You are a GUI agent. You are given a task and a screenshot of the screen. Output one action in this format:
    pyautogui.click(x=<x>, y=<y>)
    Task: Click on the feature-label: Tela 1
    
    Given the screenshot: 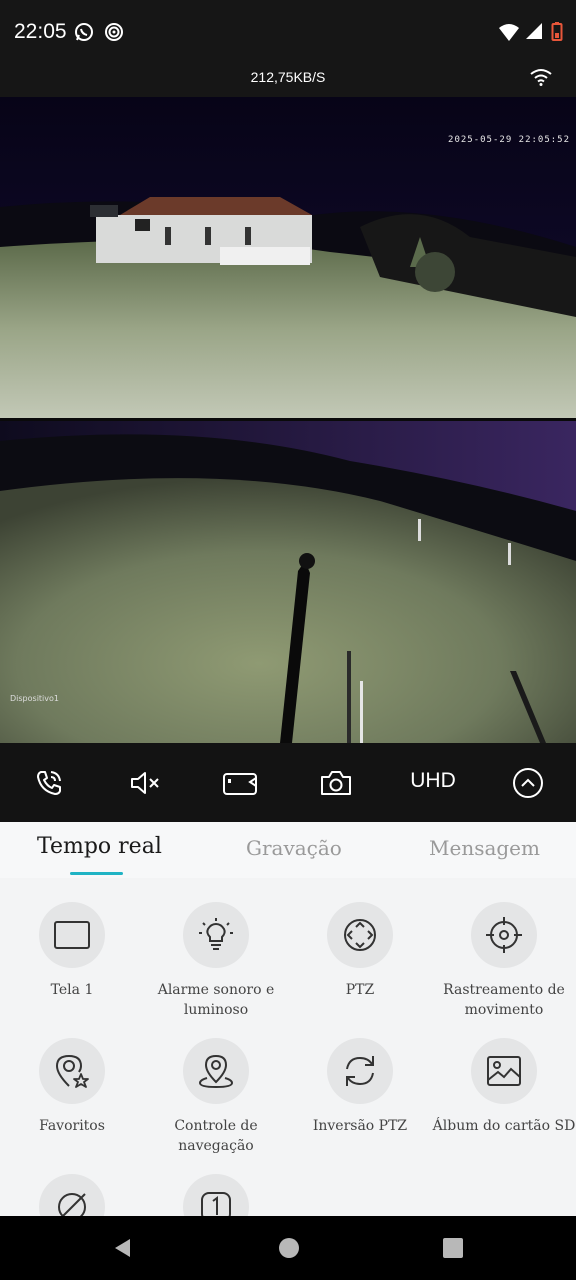 What is the action you would take?
    pyautogui.click(x=72, y=990)
    